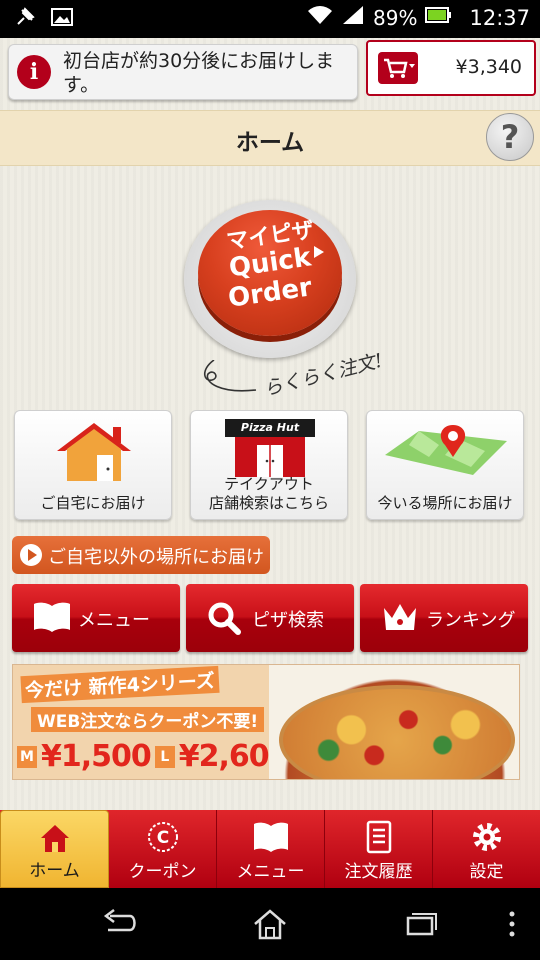 The height and width of the screenshot is (960, 540). I want to click on menu-button: メニュー, so click(96, 618).